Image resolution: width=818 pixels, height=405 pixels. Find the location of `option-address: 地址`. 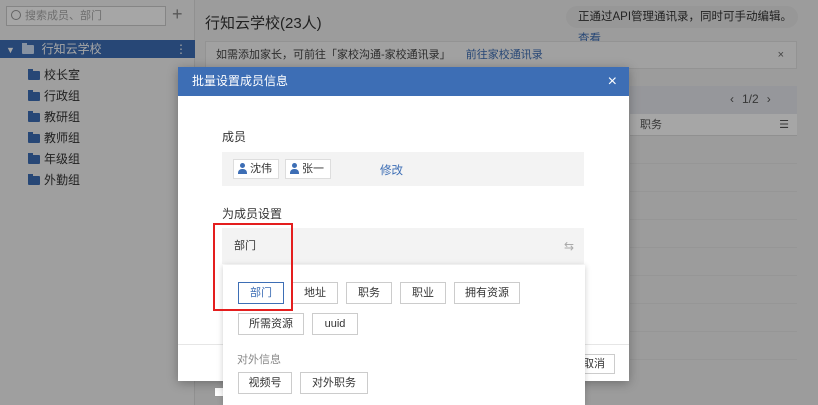

option-address: 地址 is located at coordinates (315, 293).